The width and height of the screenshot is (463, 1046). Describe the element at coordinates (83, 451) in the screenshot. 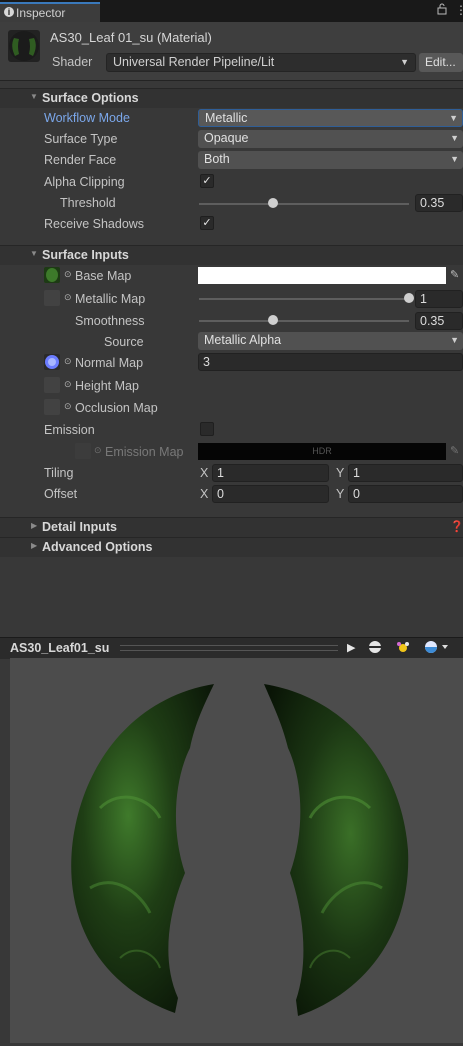

I see `emission-map-thumbnail` at that location.